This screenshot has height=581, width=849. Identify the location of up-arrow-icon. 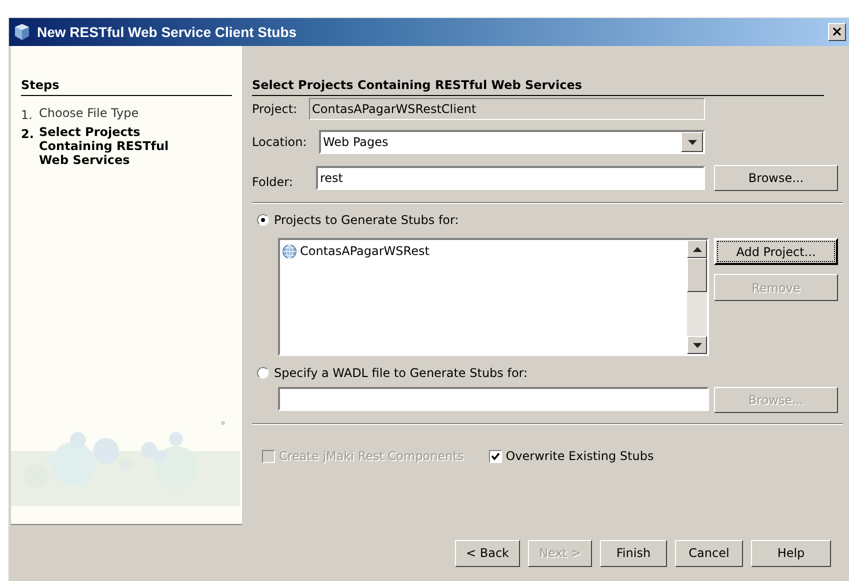
(697, 249).